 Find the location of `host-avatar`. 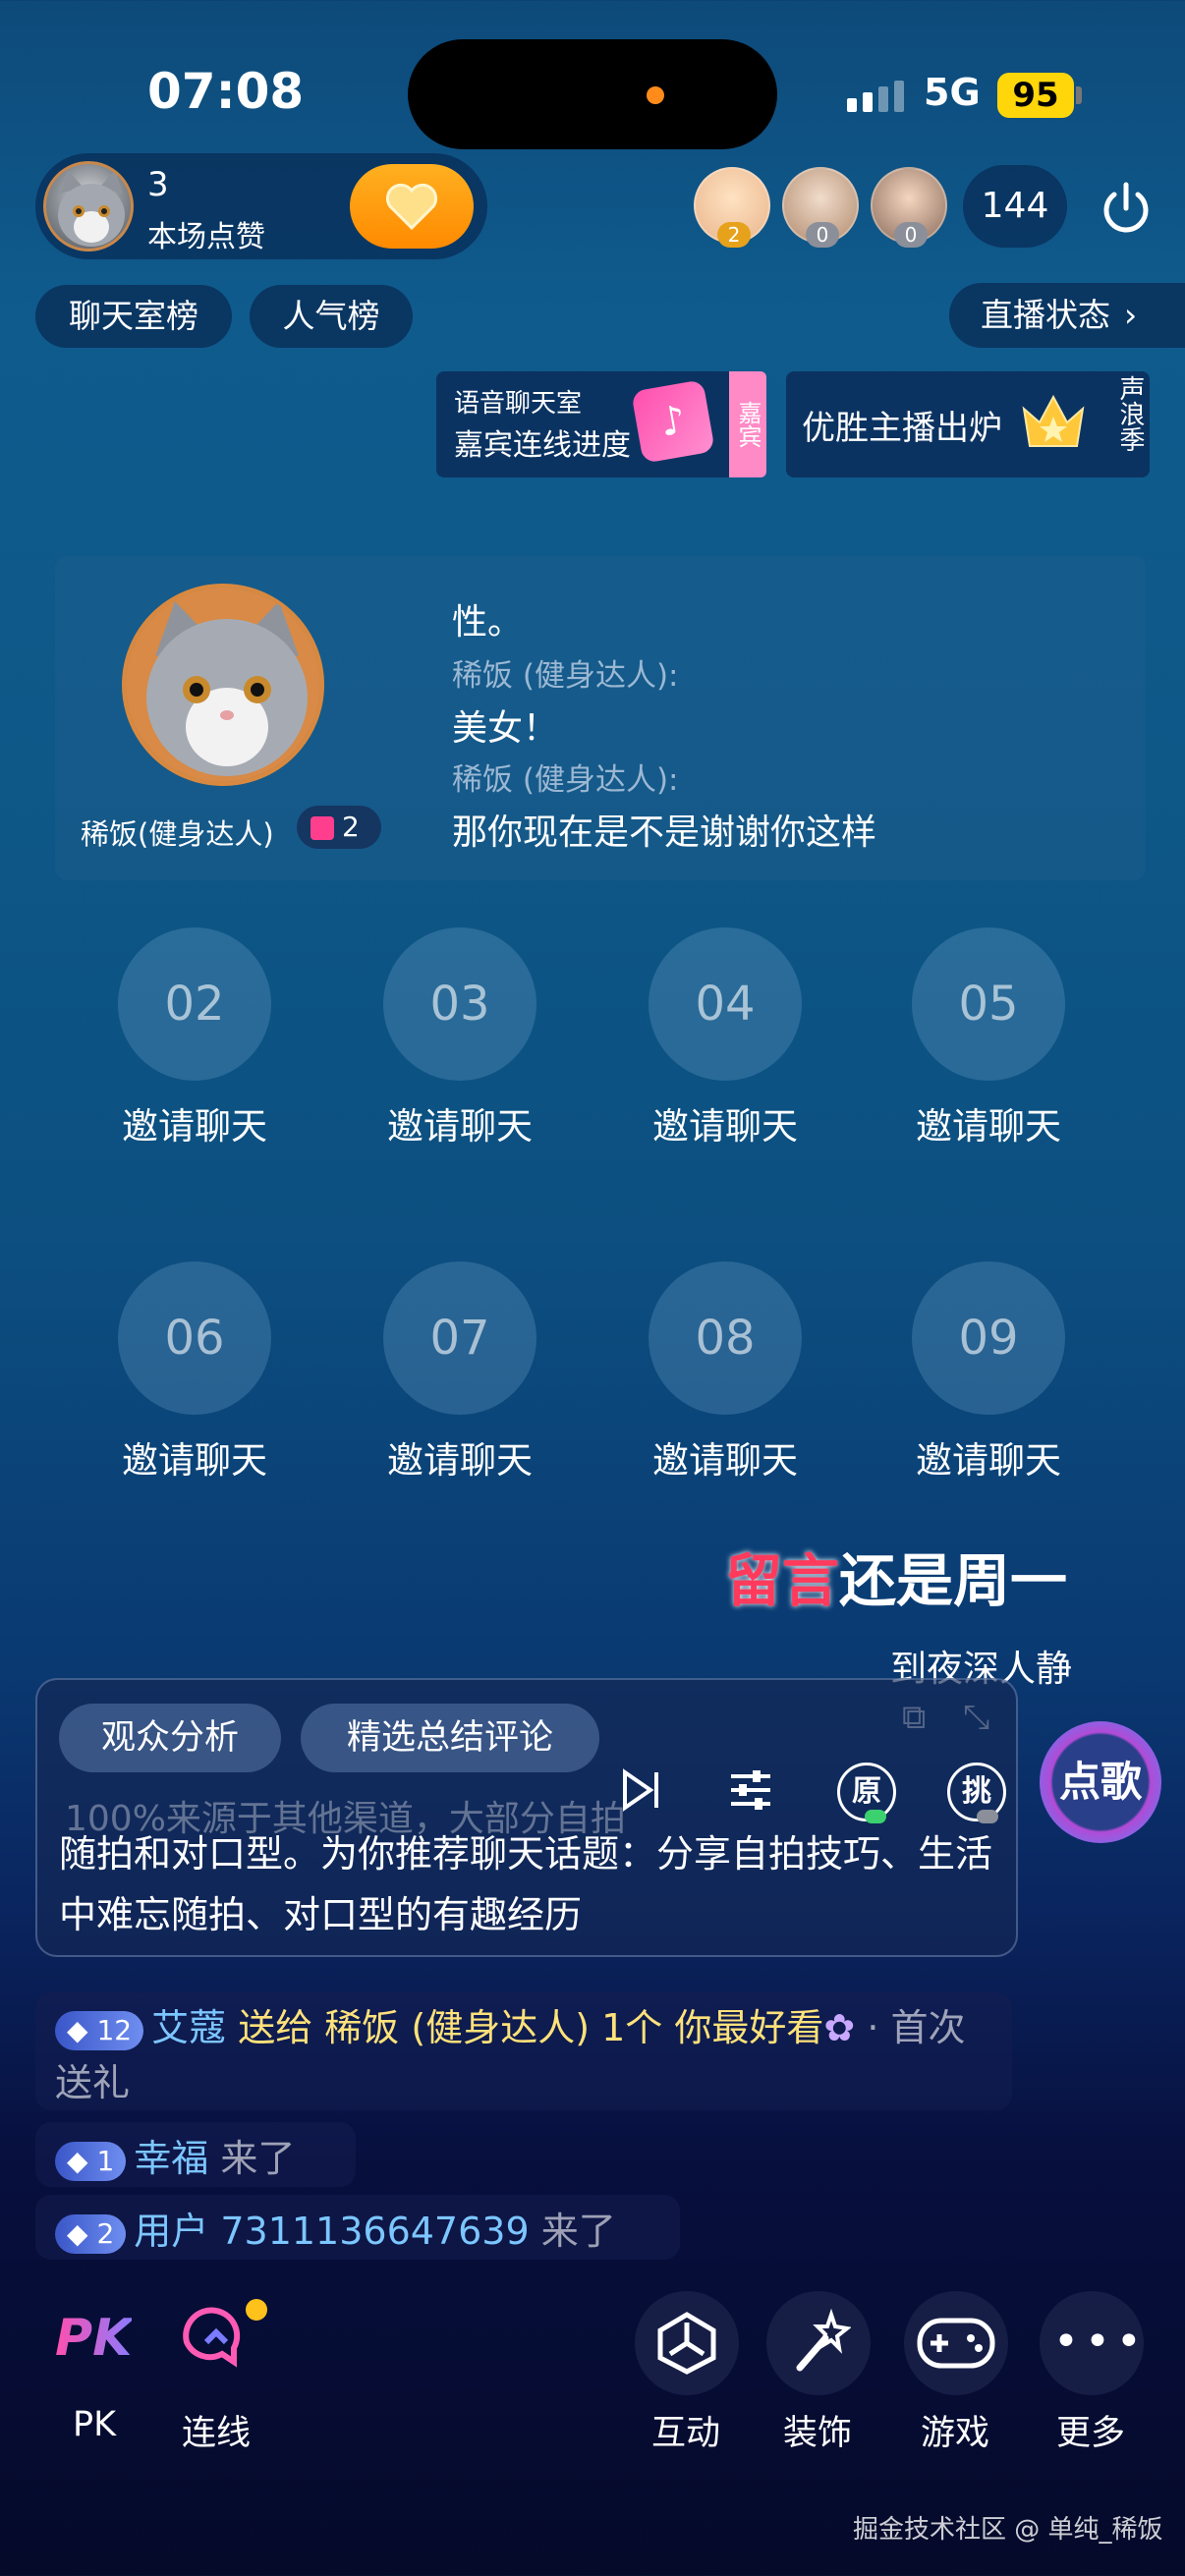

host-avatar is located at coordinates (89, 206).